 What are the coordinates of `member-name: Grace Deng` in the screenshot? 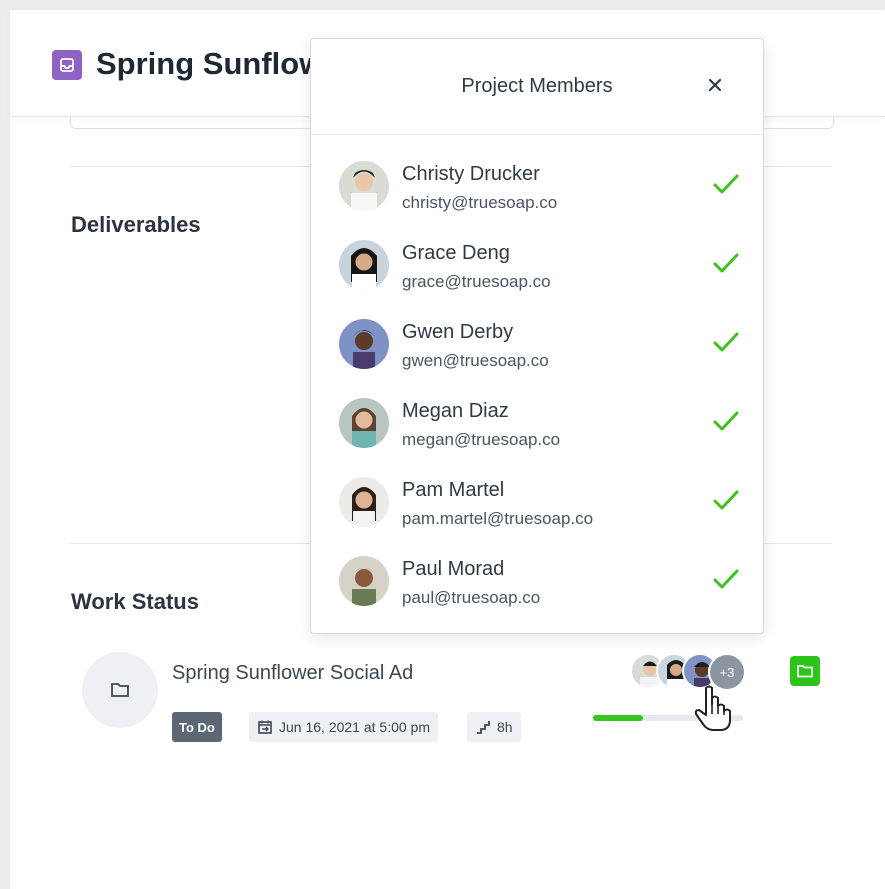 It's located at (456, 253).